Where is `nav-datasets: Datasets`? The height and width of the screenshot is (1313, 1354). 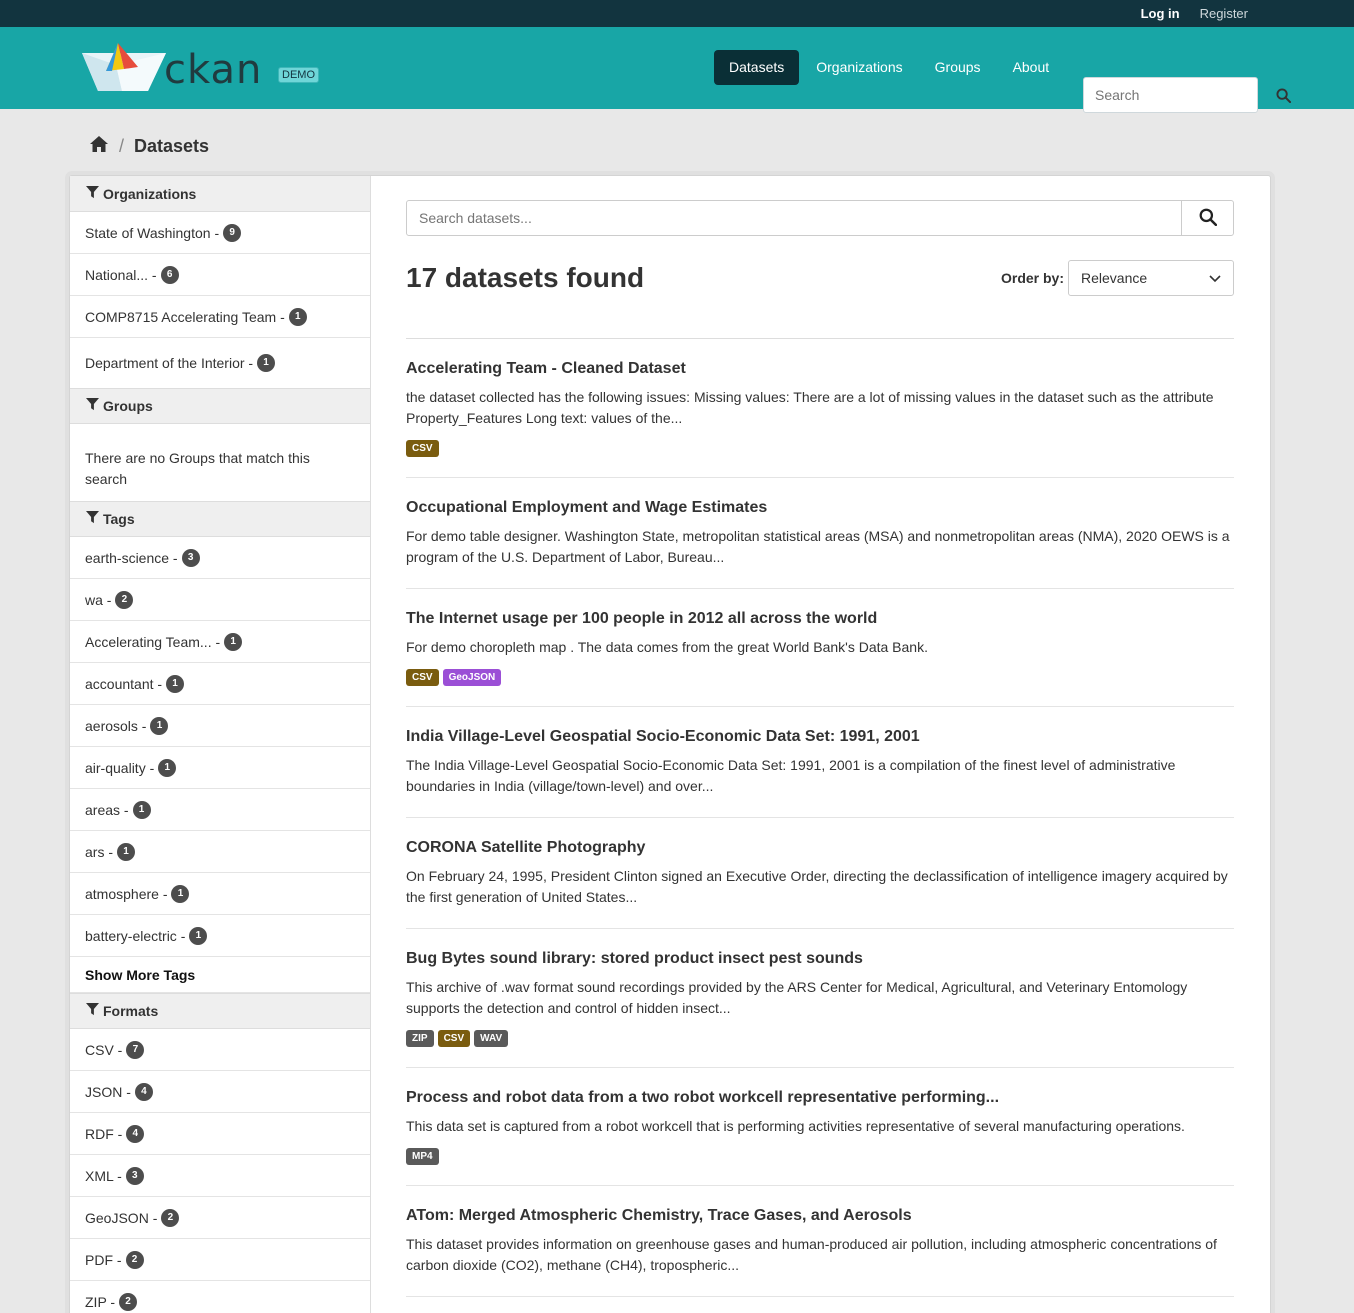
nav-datasets: Datasets is located at coordinates (757, 67).